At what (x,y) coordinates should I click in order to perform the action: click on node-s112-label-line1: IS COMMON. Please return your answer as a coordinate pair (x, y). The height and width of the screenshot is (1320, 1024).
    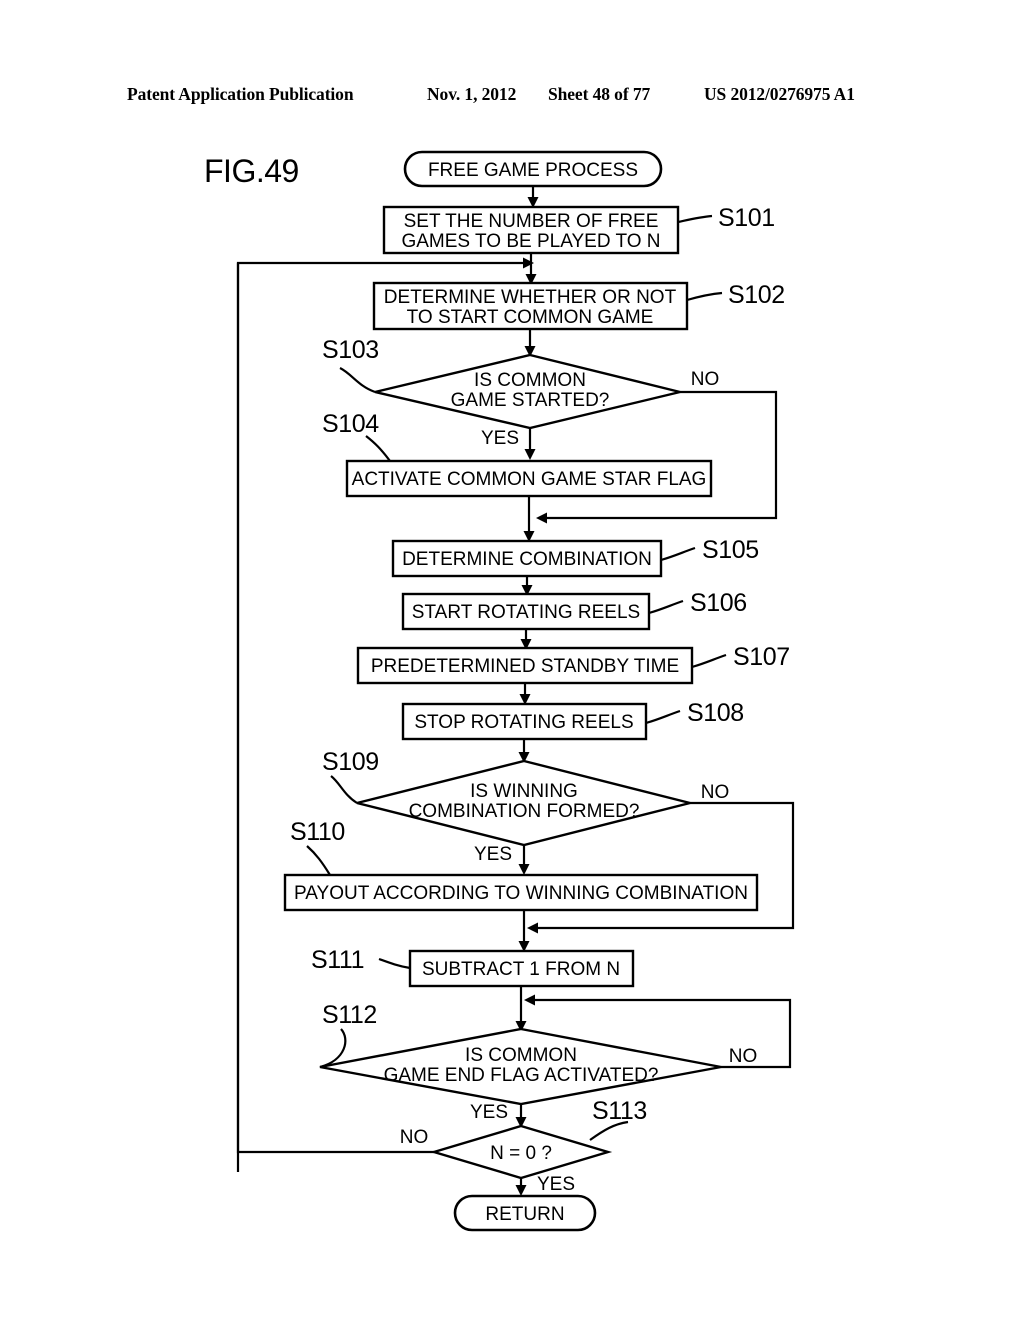
    Looking at the image, I should click on (521, 1055).